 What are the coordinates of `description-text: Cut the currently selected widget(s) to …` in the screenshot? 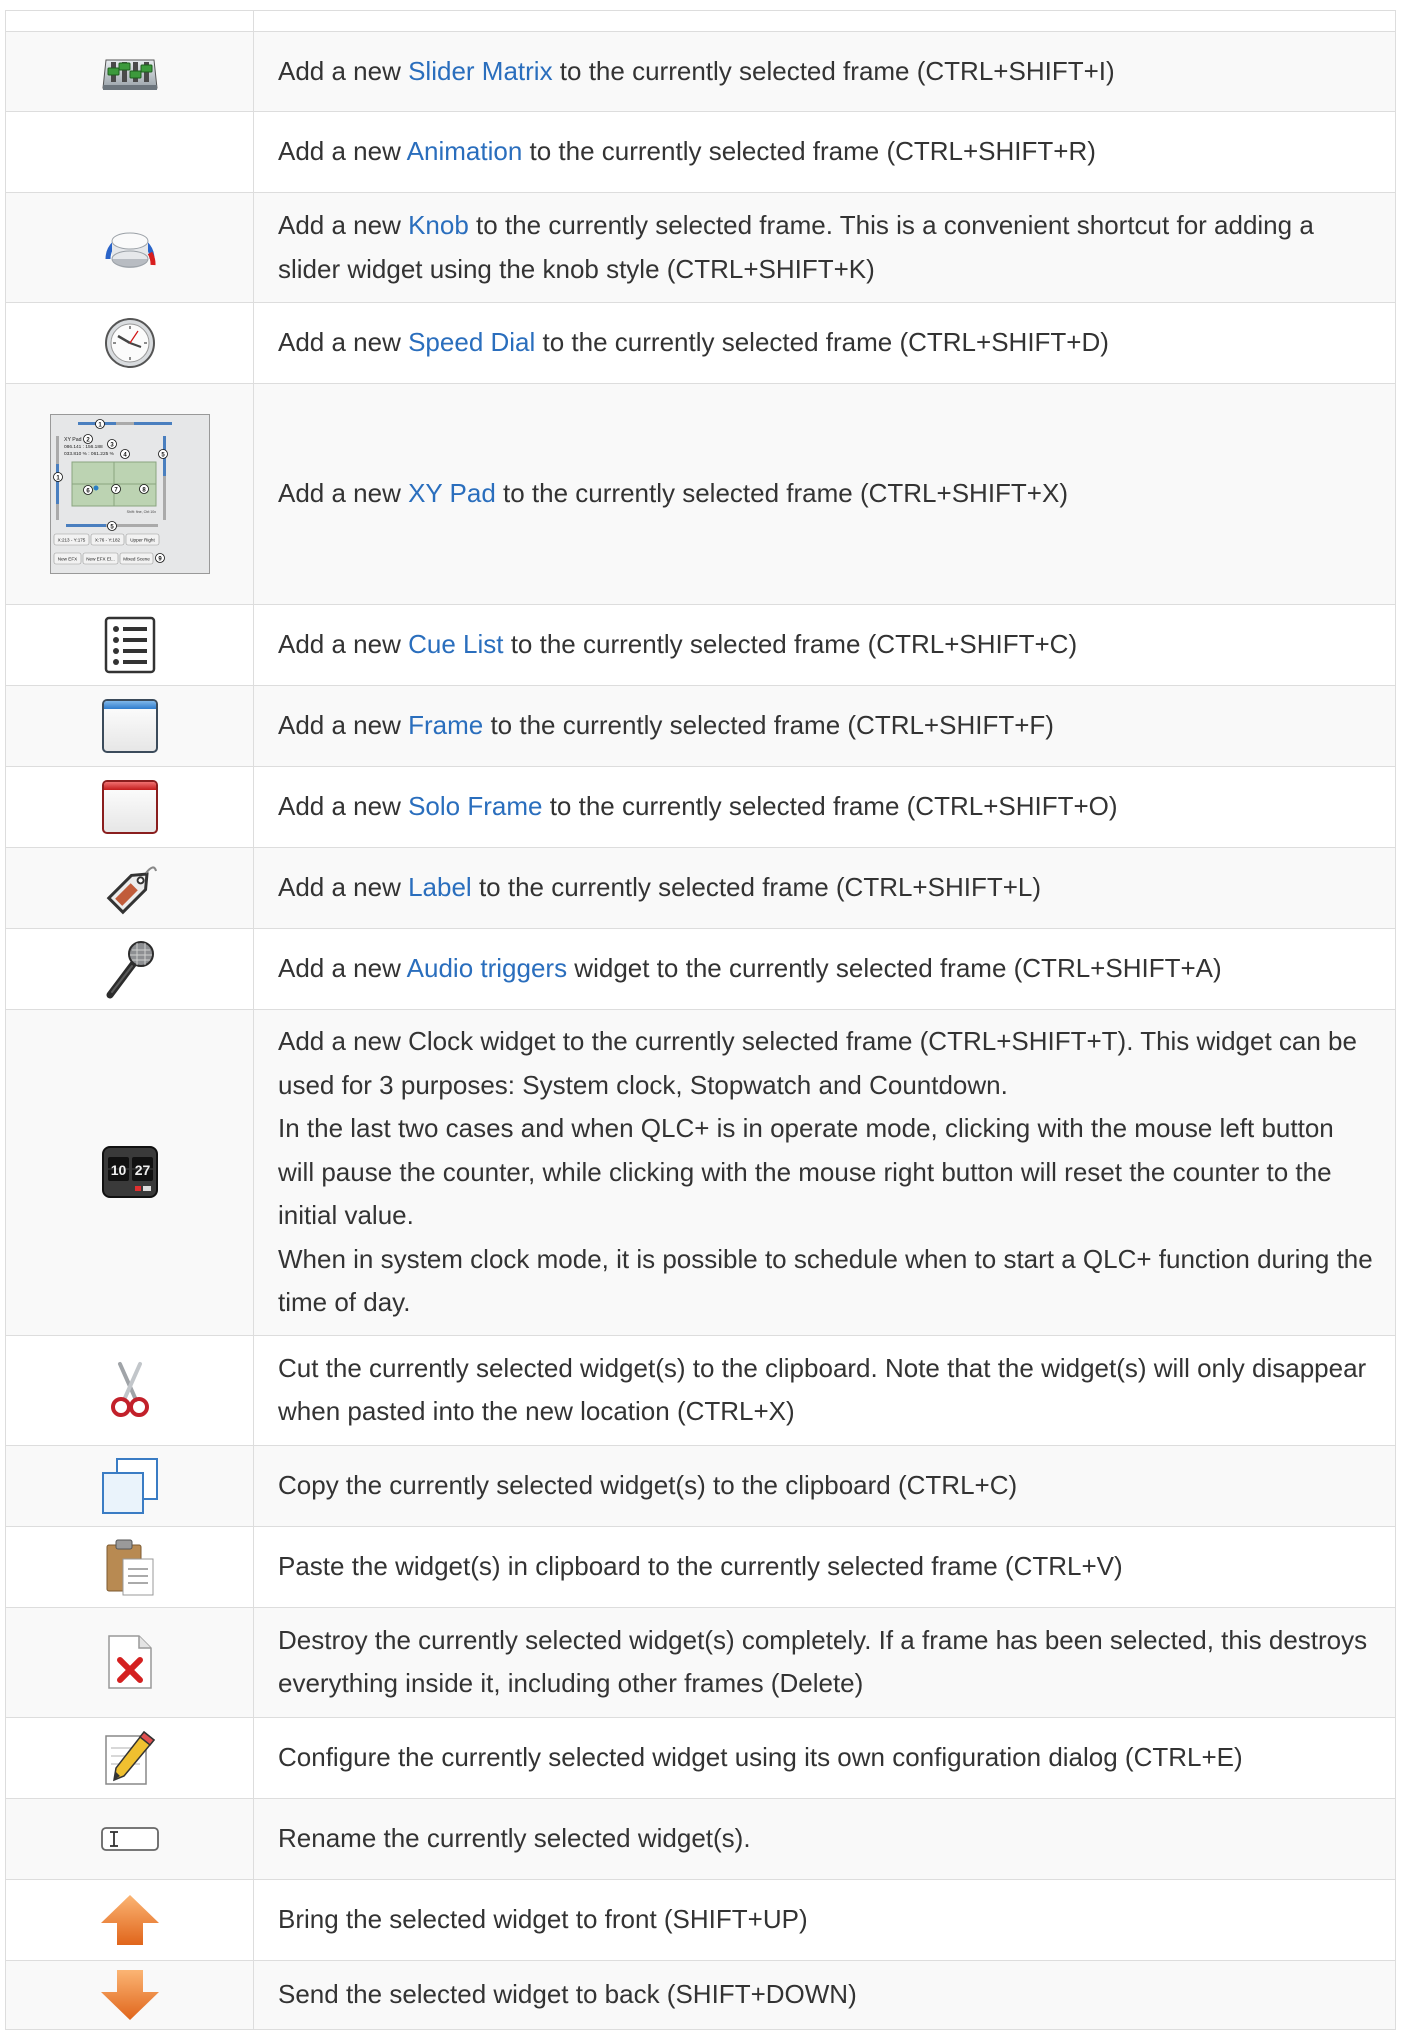 It's located at (822, 1389).